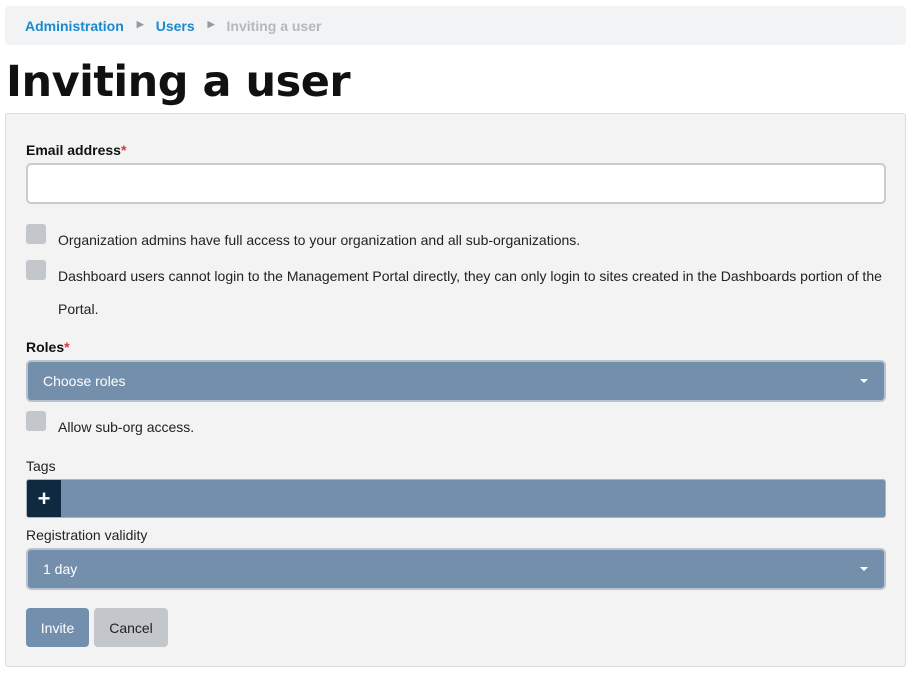  What do you see at coordinates (41, 466) in the screenshot?
I see `tags-label: Tags` at bounding box center [41, 466].